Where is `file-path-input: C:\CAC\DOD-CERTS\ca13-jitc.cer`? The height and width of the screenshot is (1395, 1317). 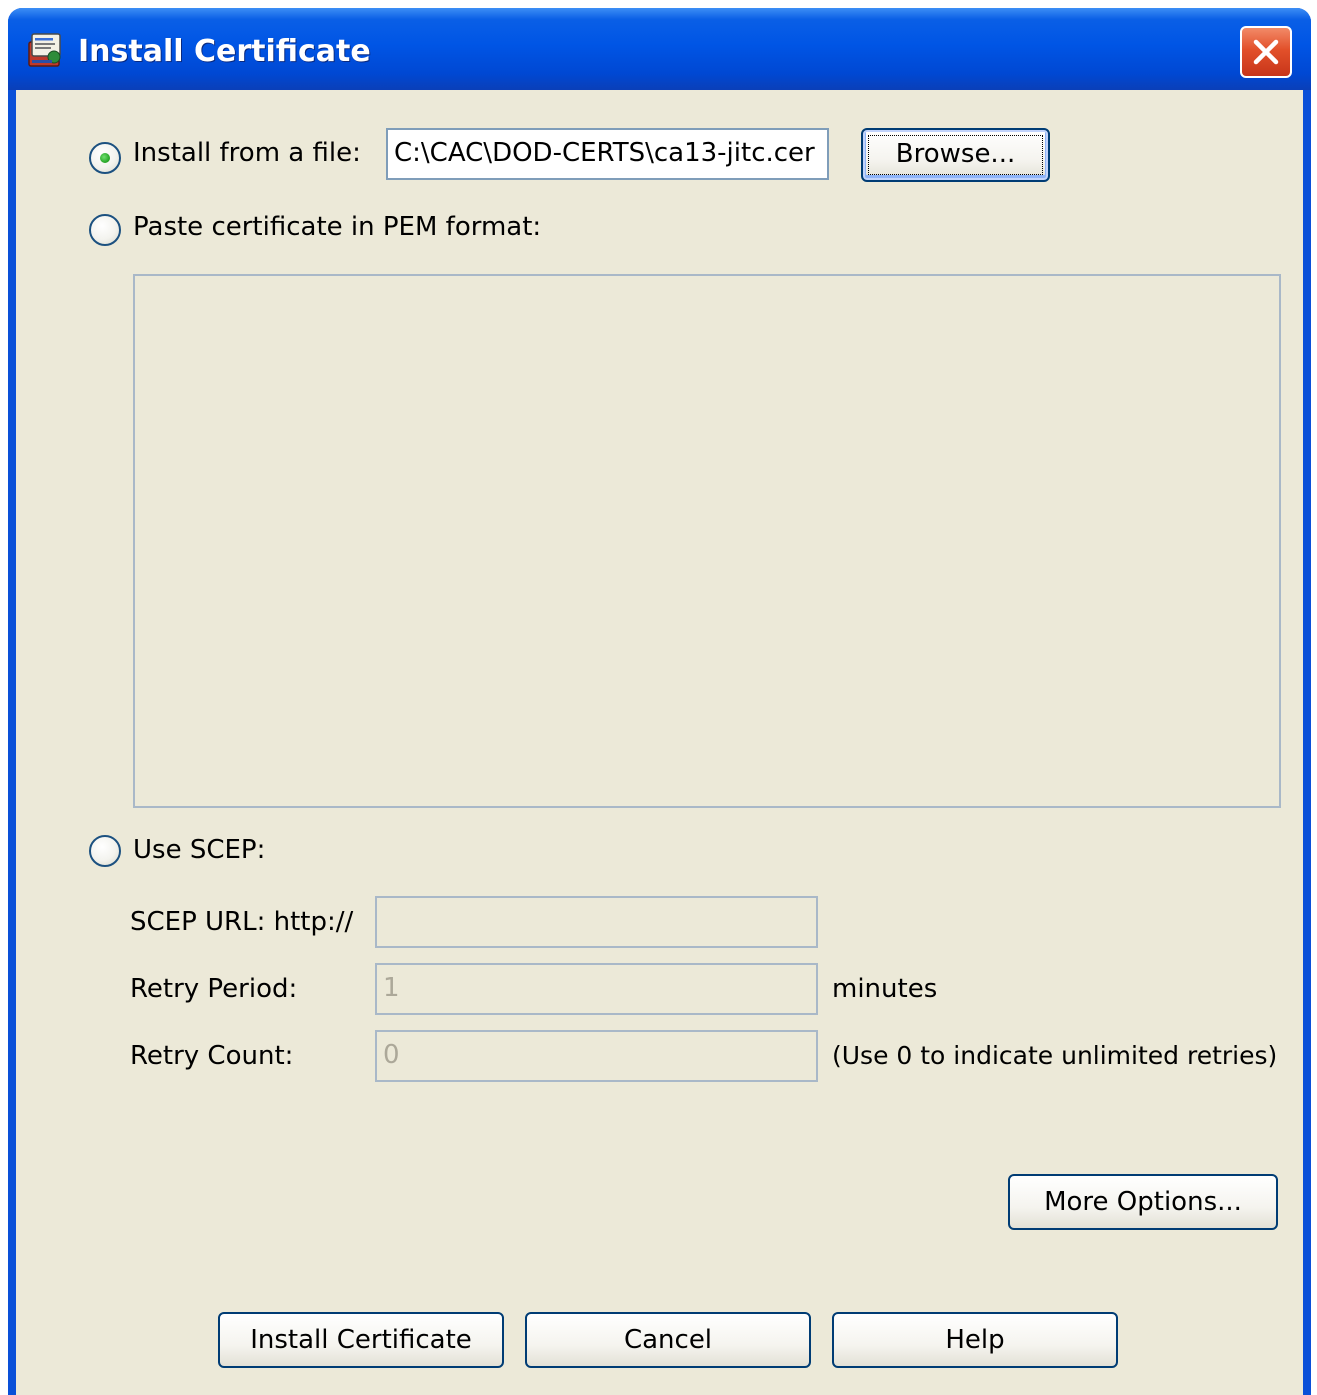 file-path-input: C:\CAC\DOD-CERTS\ca13-jitc.cer is located at coordinates (607, 154).